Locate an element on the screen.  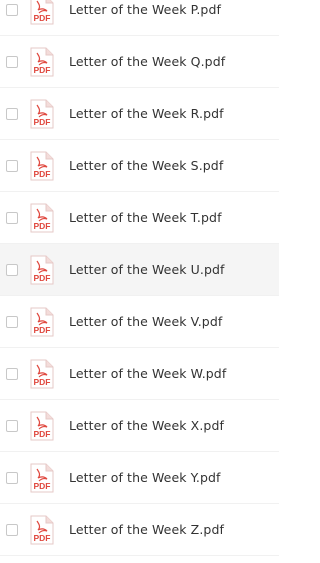
file-name: Letter of the Week R.pdf is located at coordinates (146, 113).